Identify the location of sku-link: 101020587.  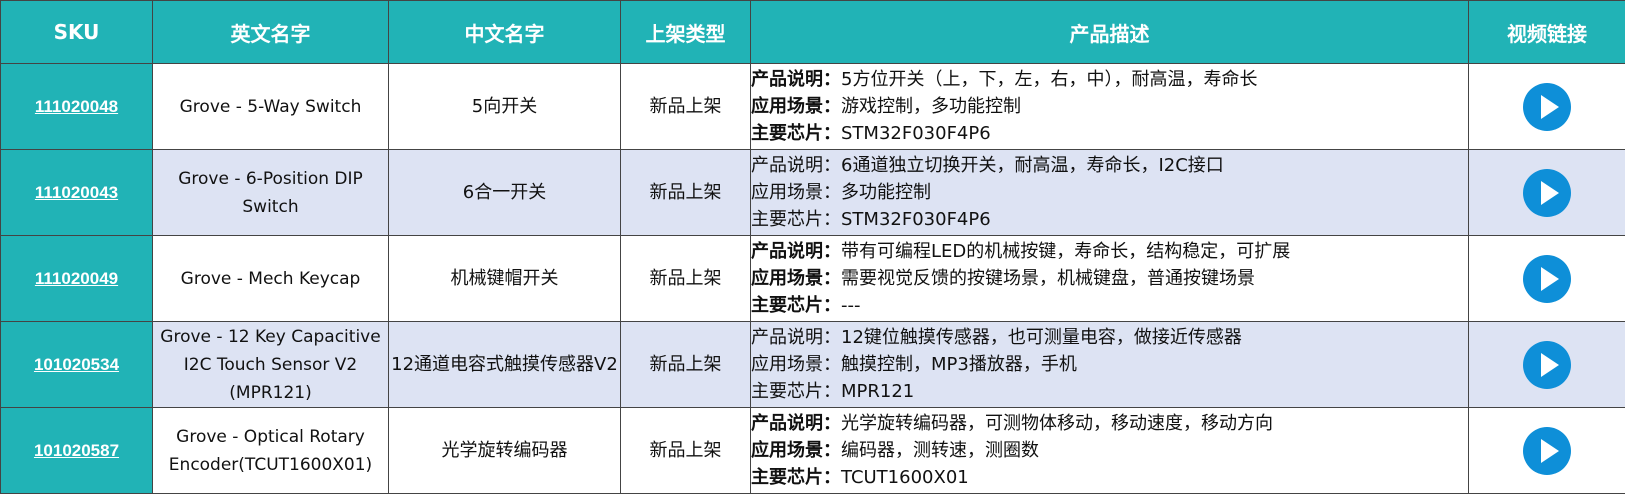
(76, 450).